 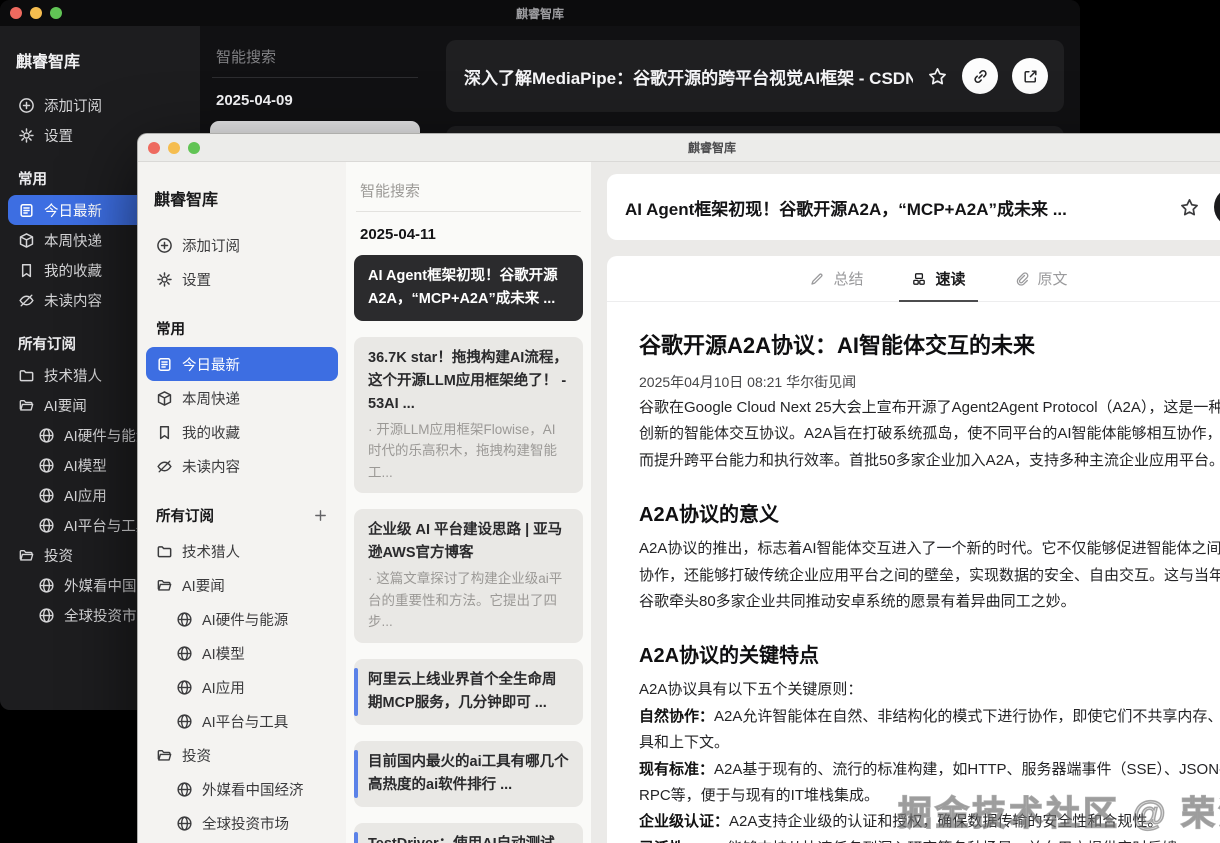 I want to click on add-feed-button, so click(x=320, y=515).